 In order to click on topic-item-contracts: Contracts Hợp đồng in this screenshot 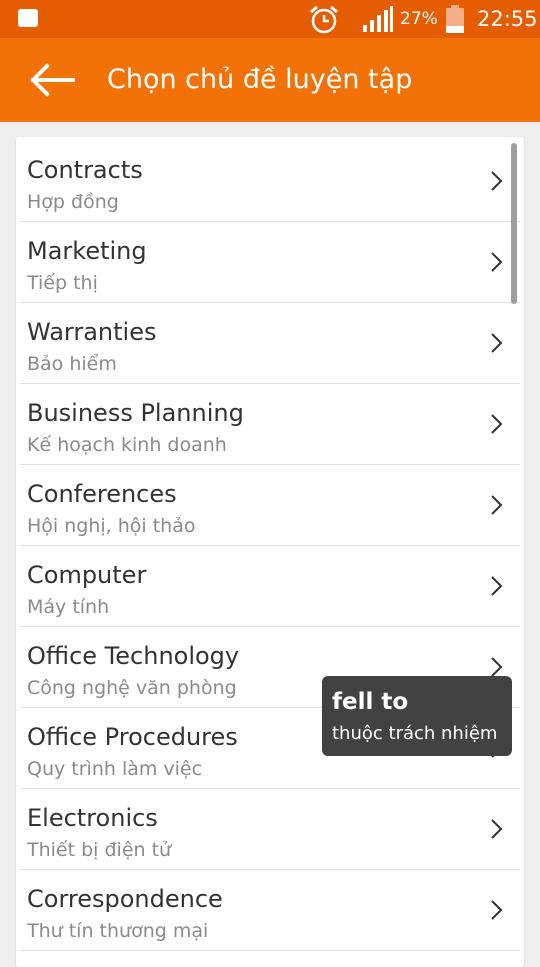, I will do `click(270, 181)`.